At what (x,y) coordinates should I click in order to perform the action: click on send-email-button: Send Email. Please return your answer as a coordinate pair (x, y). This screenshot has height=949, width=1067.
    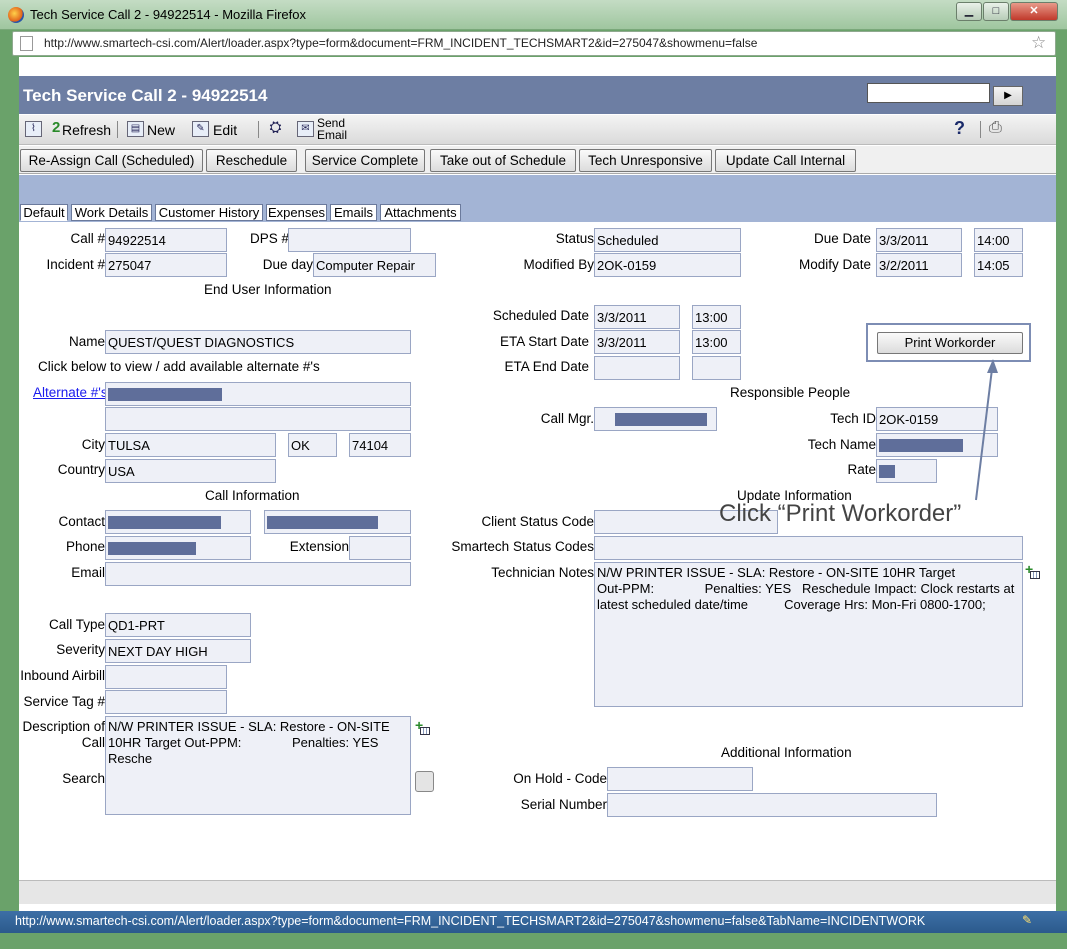
    Looking at the image, I should click on (332, 129).